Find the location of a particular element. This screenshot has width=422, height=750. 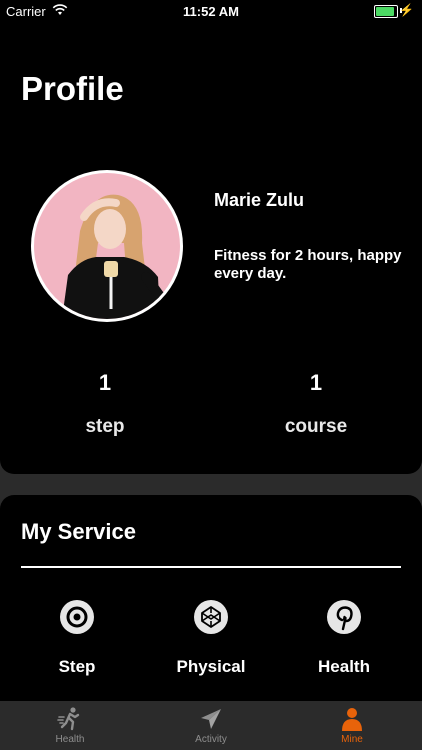

battery-level is located at coordinates (385, 11).